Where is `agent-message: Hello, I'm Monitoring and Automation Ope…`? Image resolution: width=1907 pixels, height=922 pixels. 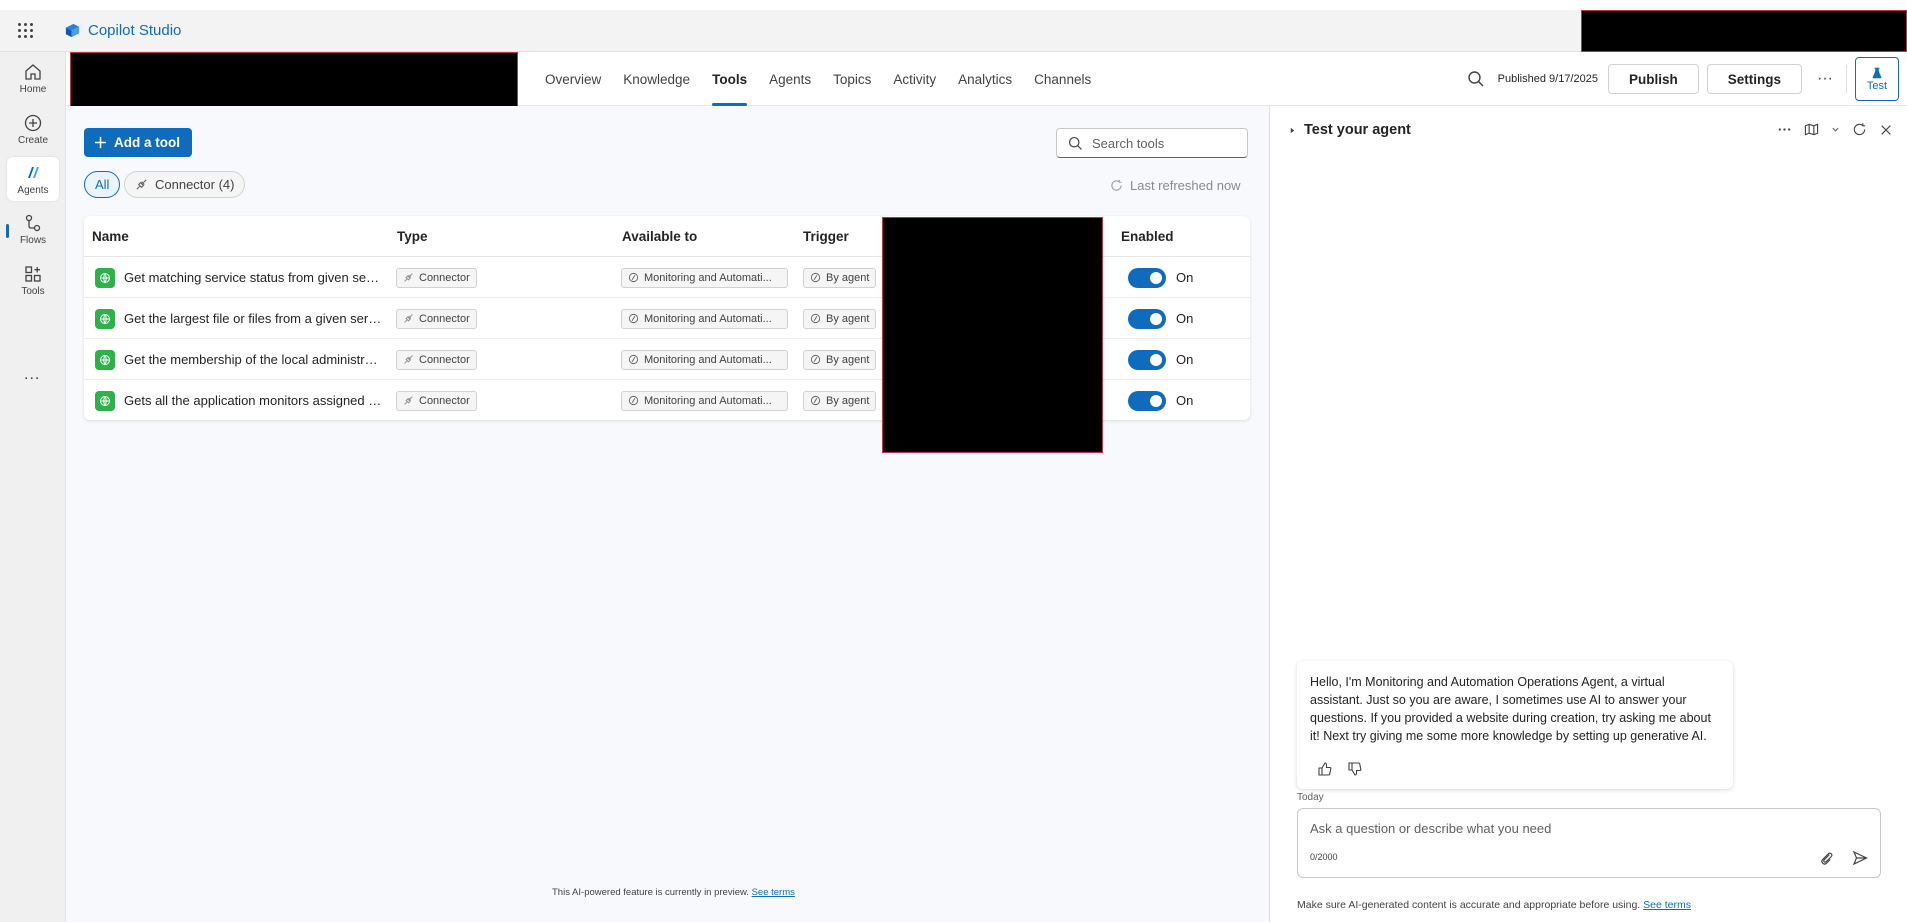 agent-message: Hello, I'm Monitoring and Automation Ope… is located at coordinates (1515, 725).